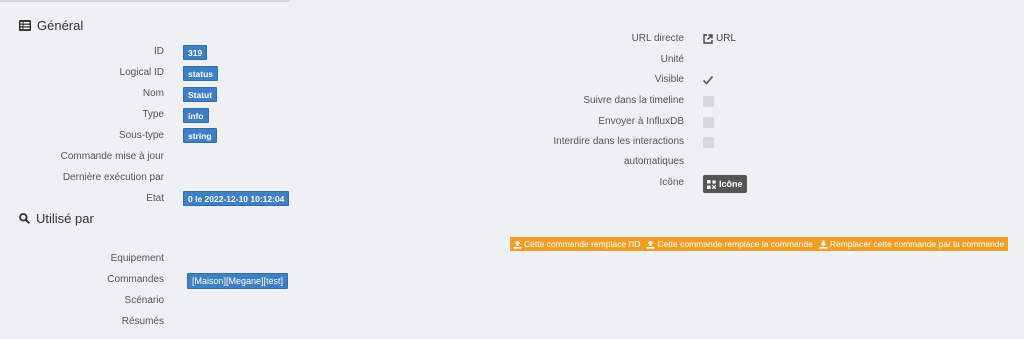 The height and width of the screenshot is (339, 1024). What do you see at coordinates (24, 218) in the screenshot?
I see `search-icon` at bounding box center [24, 218].